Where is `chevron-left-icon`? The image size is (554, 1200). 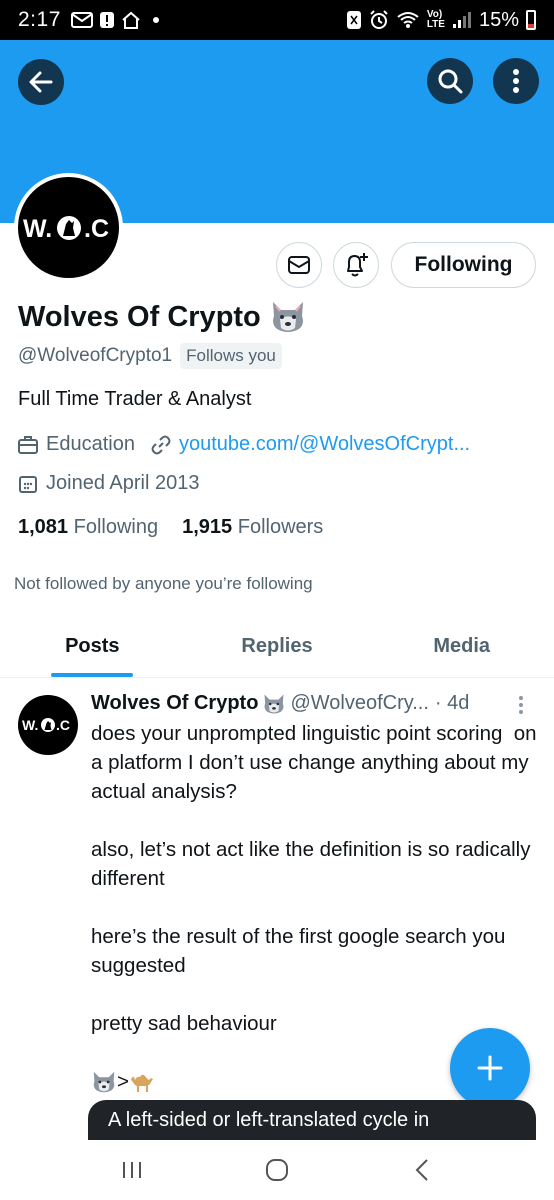 chevron-left-icon is located at coordinates (421, 1170).